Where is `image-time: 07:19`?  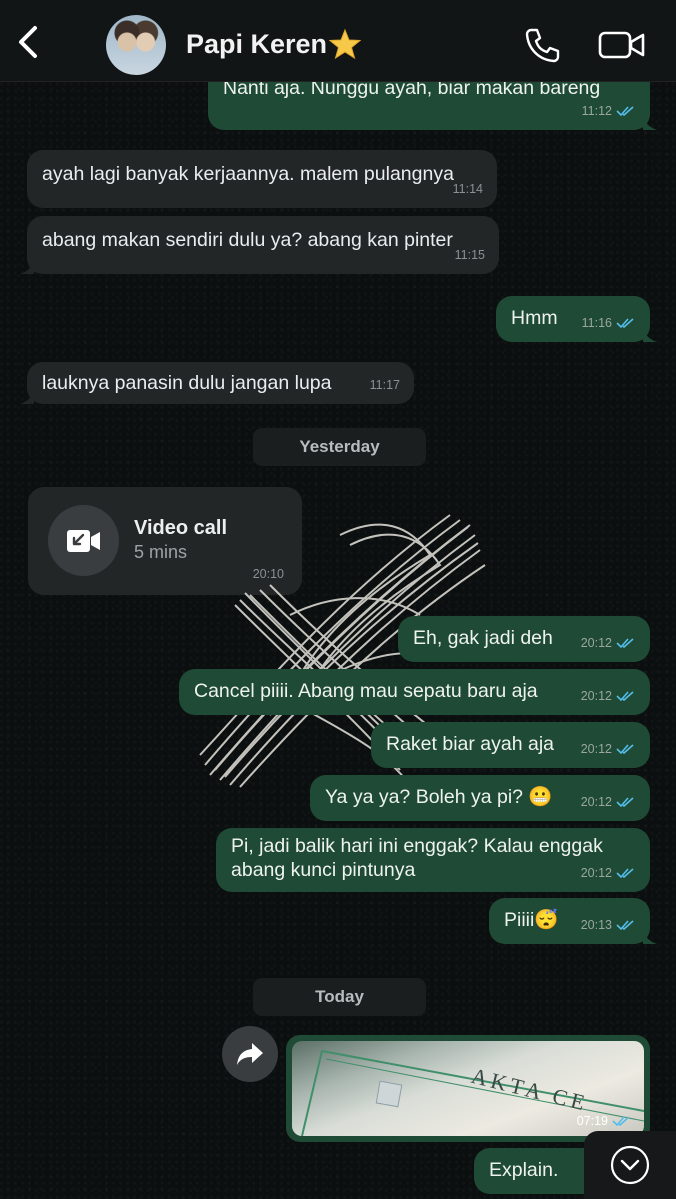 image-time: 07:19 is located at coordinates (604, 1121).